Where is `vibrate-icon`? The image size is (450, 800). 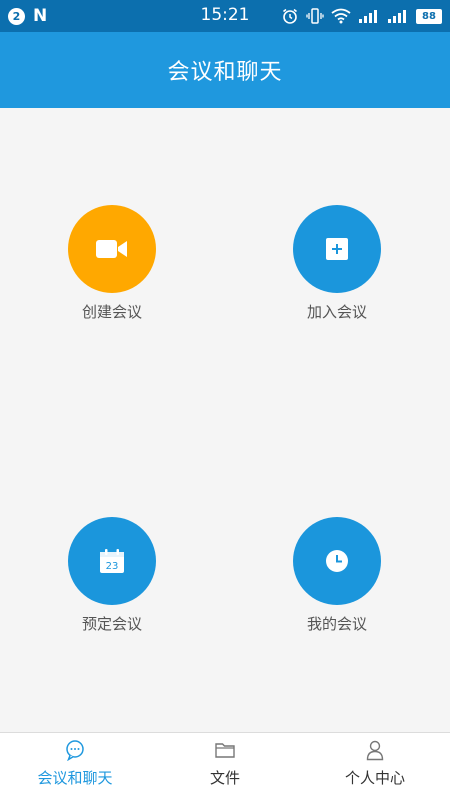
vibrate-icon is located at coordinates (315, 16).